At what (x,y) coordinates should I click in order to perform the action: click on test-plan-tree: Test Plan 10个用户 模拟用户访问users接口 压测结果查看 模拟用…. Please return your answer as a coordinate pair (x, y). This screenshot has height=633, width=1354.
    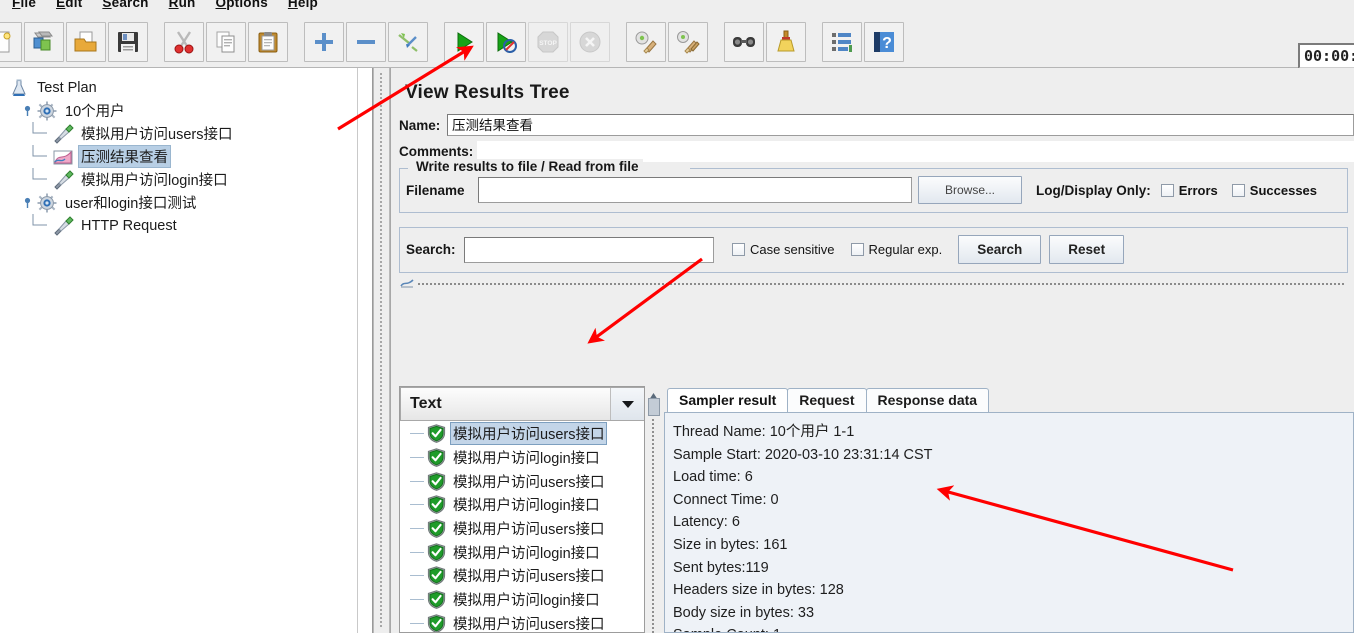
    Looking at the image, I should click on (186, 152).